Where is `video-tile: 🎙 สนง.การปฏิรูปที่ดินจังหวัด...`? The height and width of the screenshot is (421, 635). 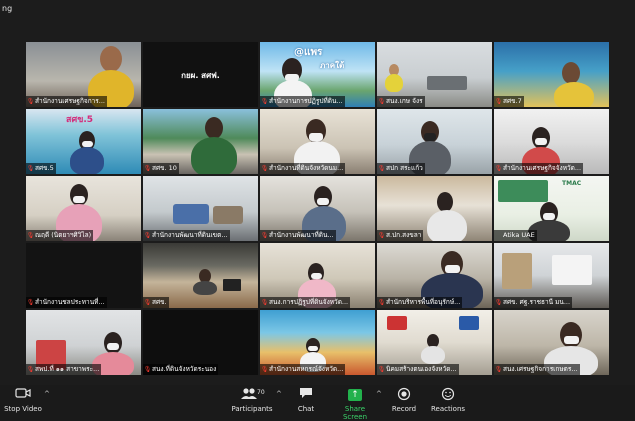
video-tile: 🎙 สนง.การปฏิรูปที่ดินจังหวัด... is located at coordinates (317, 275).